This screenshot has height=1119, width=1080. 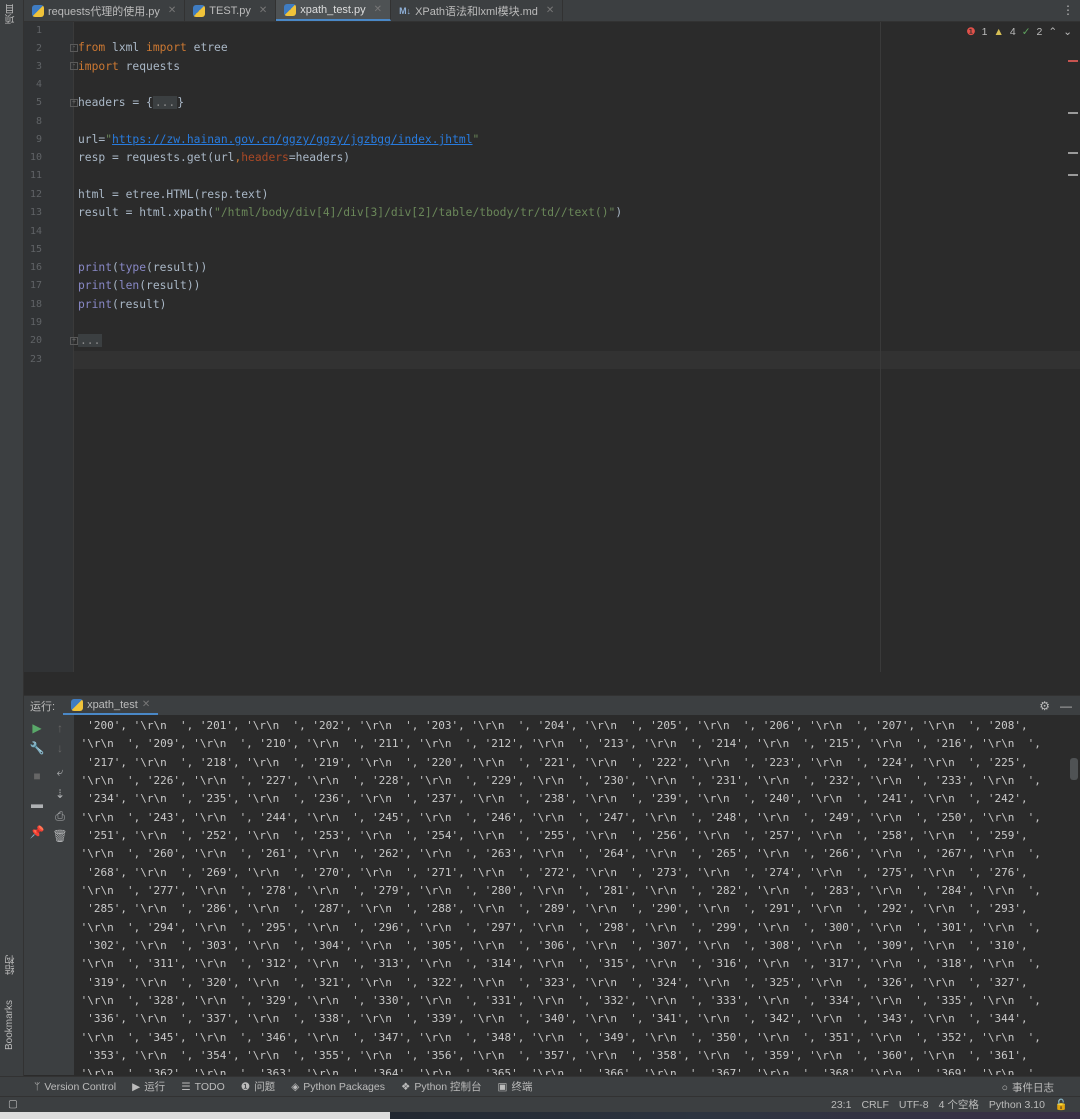 What do you see at coordinates (1074, 360) in the screenshot?
I see `editor-scrollbar` at bounding box center [1074, 360].